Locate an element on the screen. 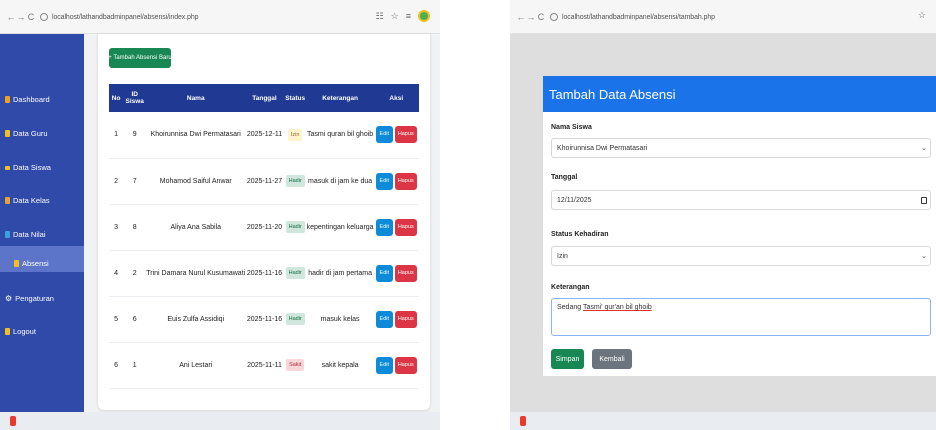 The width and height of the screenshot is (936, 430). sidebar-item-logout: Logout is located at coordinates (20, 331).